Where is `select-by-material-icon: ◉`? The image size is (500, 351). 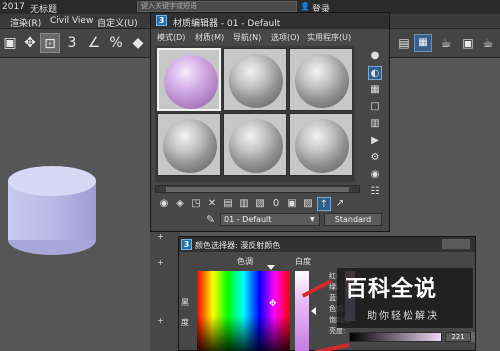
select-by-material-icon: ◉ is located at coordinates (375, 175).